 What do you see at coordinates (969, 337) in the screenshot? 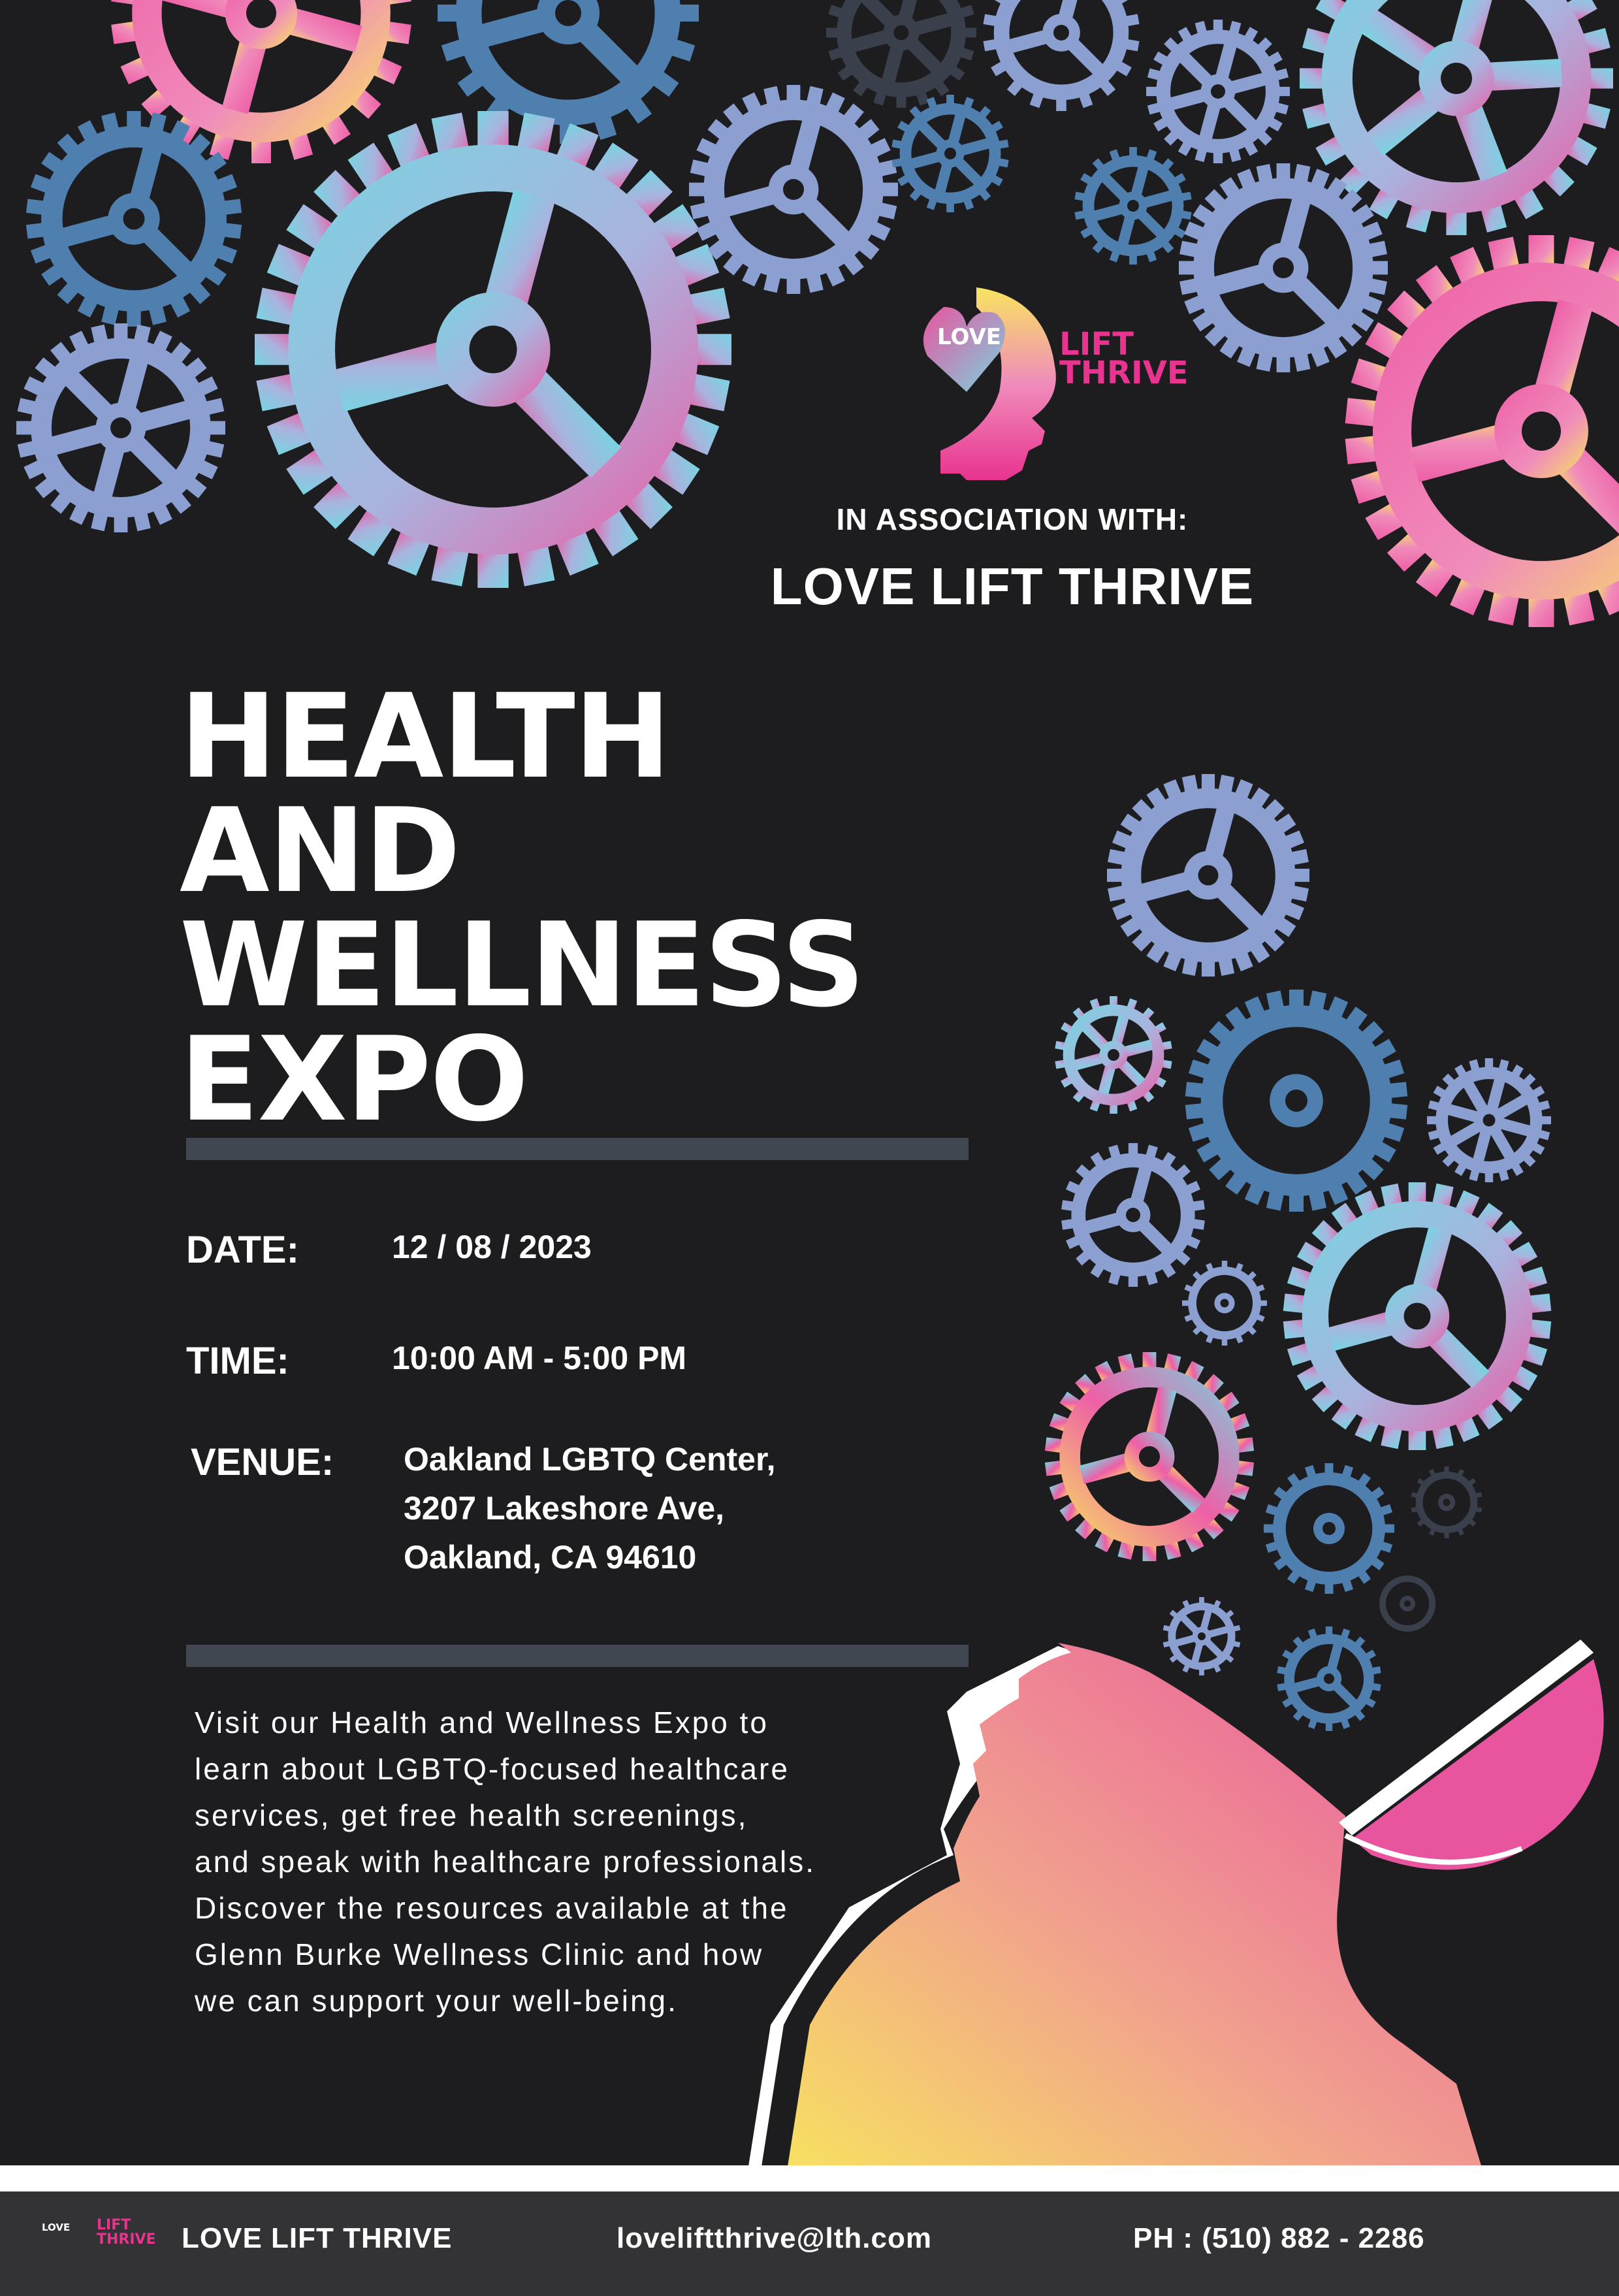
I see `logo-love-text: LOVE` at bounding box center [969, 337].